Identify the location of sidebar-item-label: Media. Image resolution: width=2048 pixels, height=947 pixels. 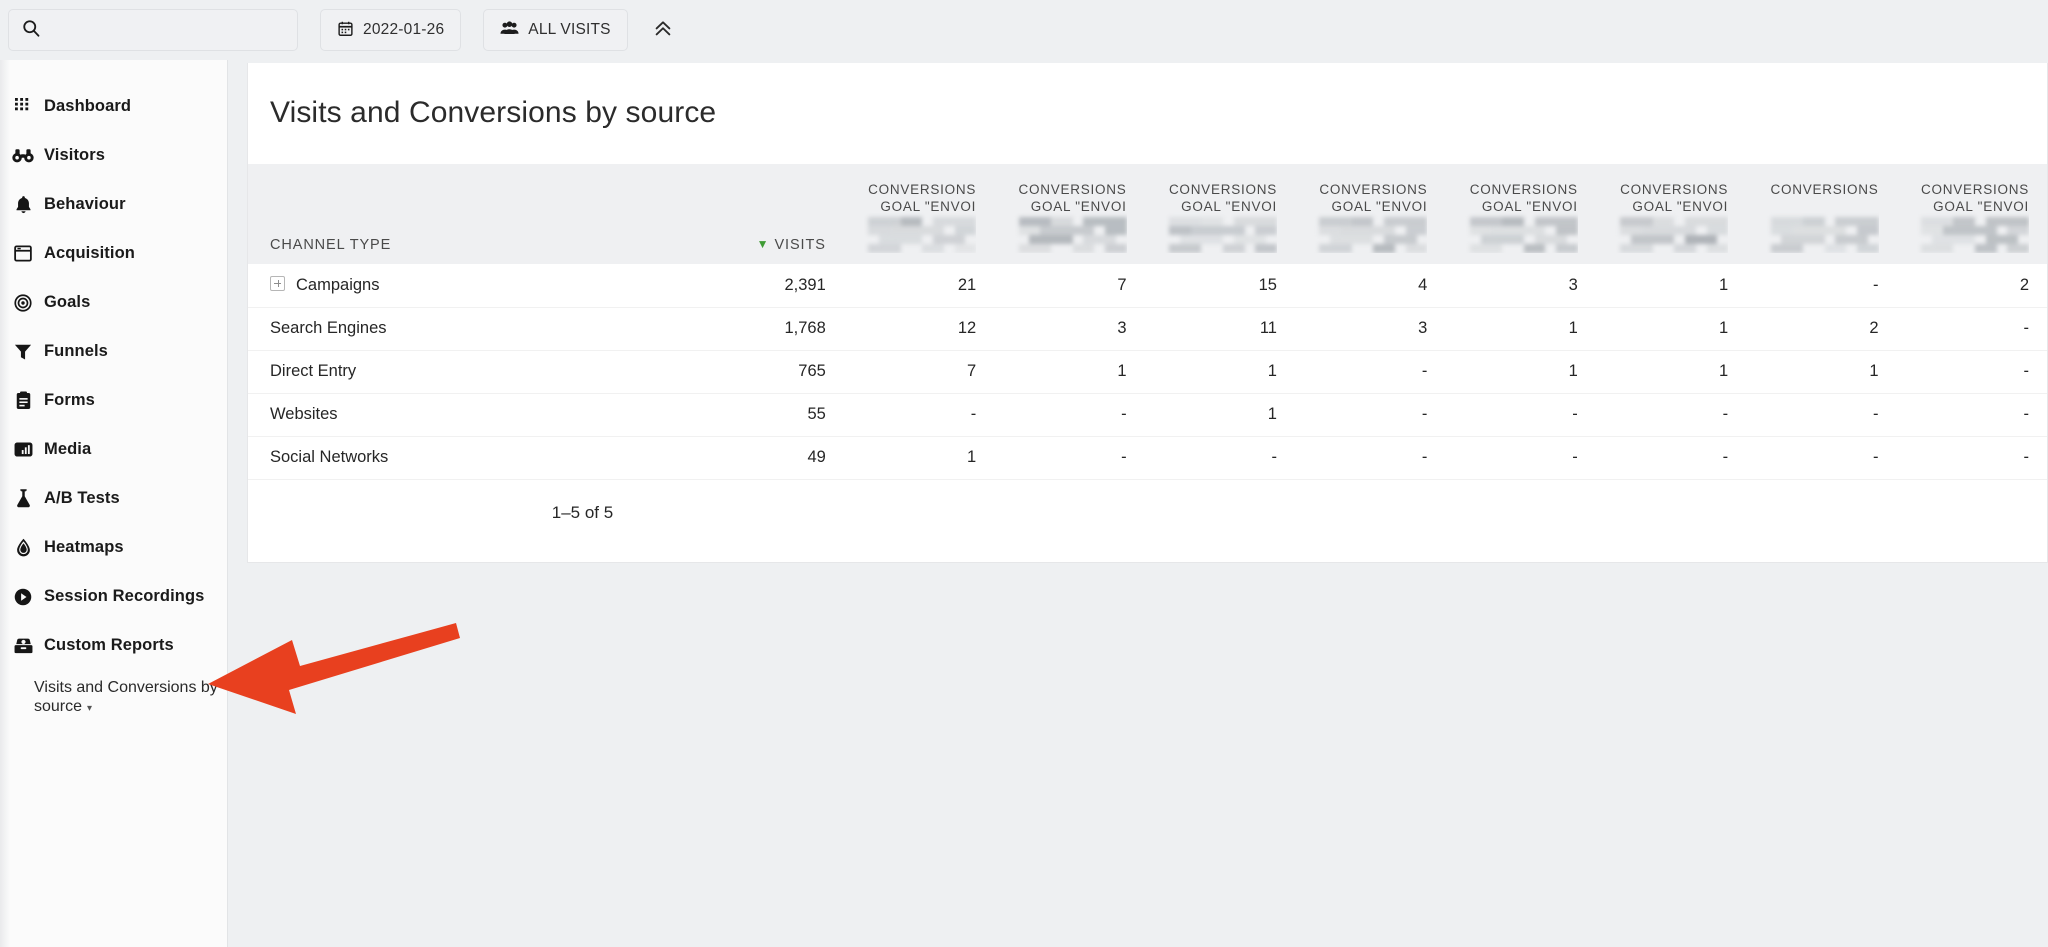
(68, 449).